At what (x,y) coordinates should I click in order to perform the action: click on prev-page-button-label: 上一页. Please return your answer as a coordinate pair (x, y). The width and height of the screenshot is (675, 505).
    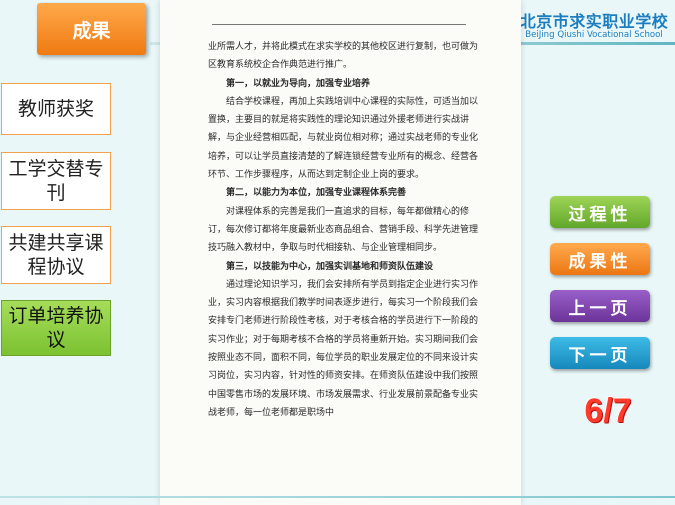
    Looking at the image, I should click on (600, 308).